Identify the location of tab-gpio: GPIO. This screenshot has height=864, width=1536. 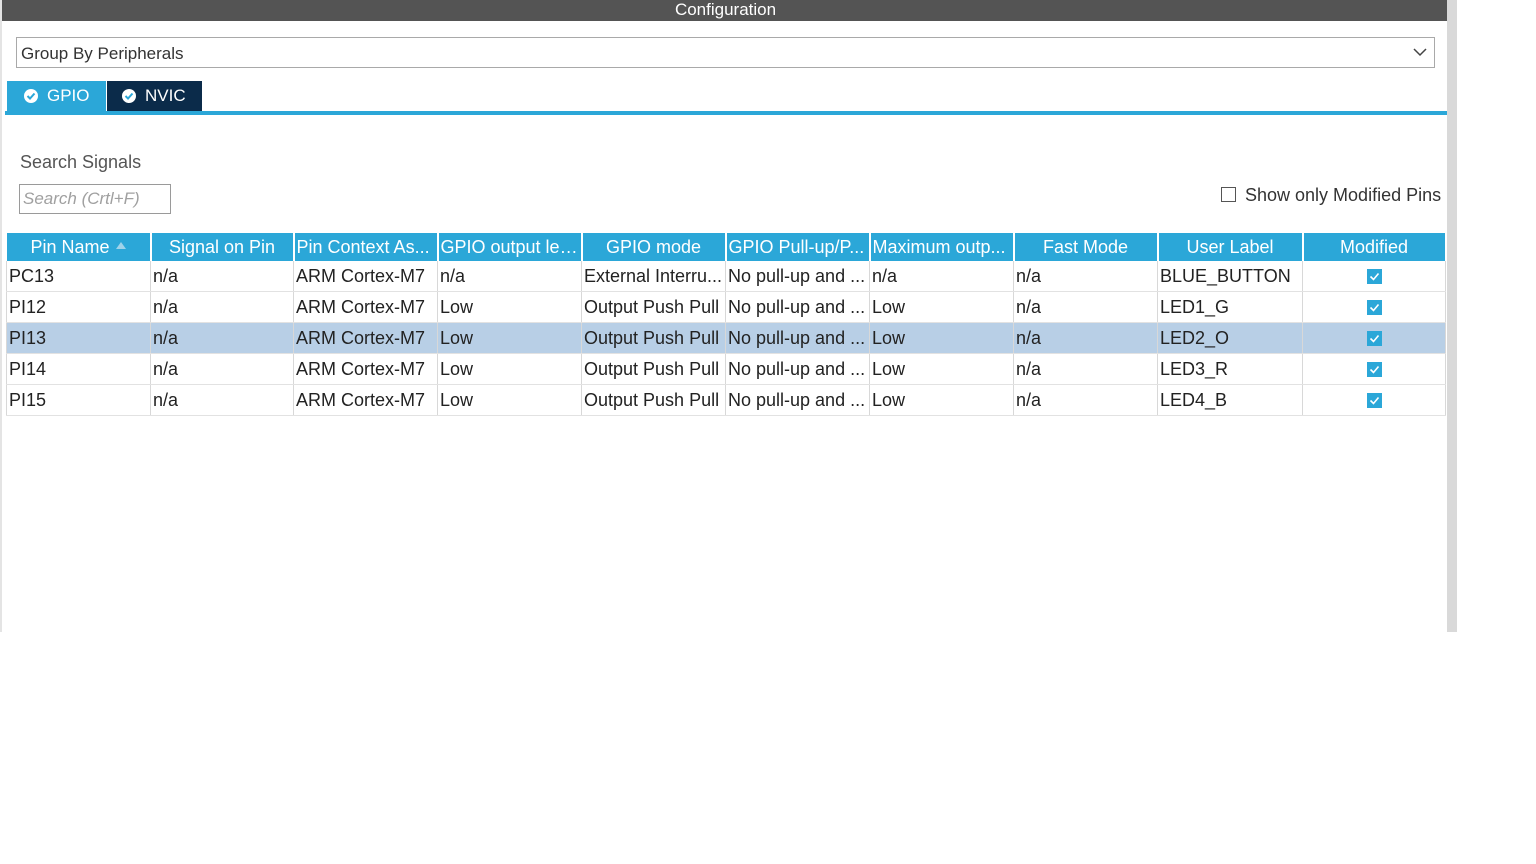
(56, 96).